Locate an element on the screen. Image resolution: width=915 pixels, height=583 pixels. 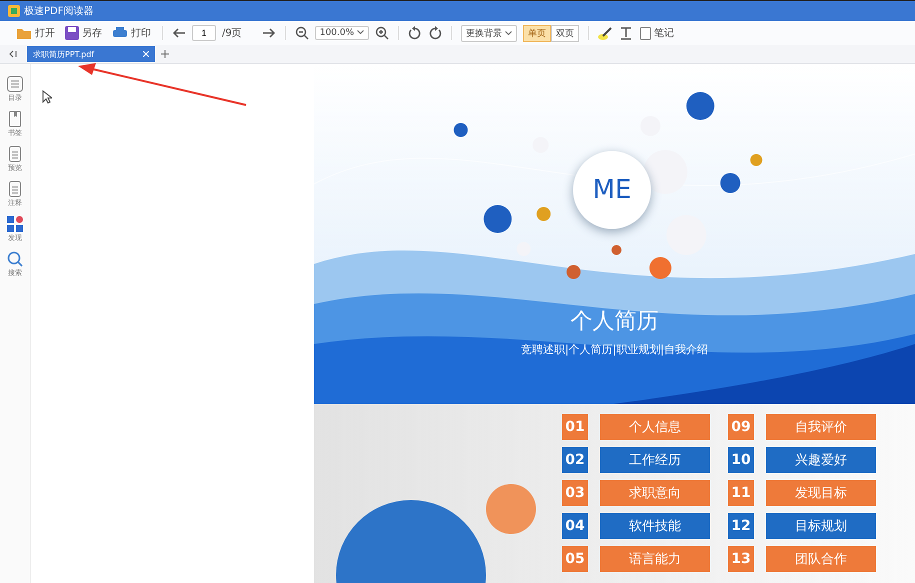
view-mode-button: 单页 is located at coordinates (536, 33).